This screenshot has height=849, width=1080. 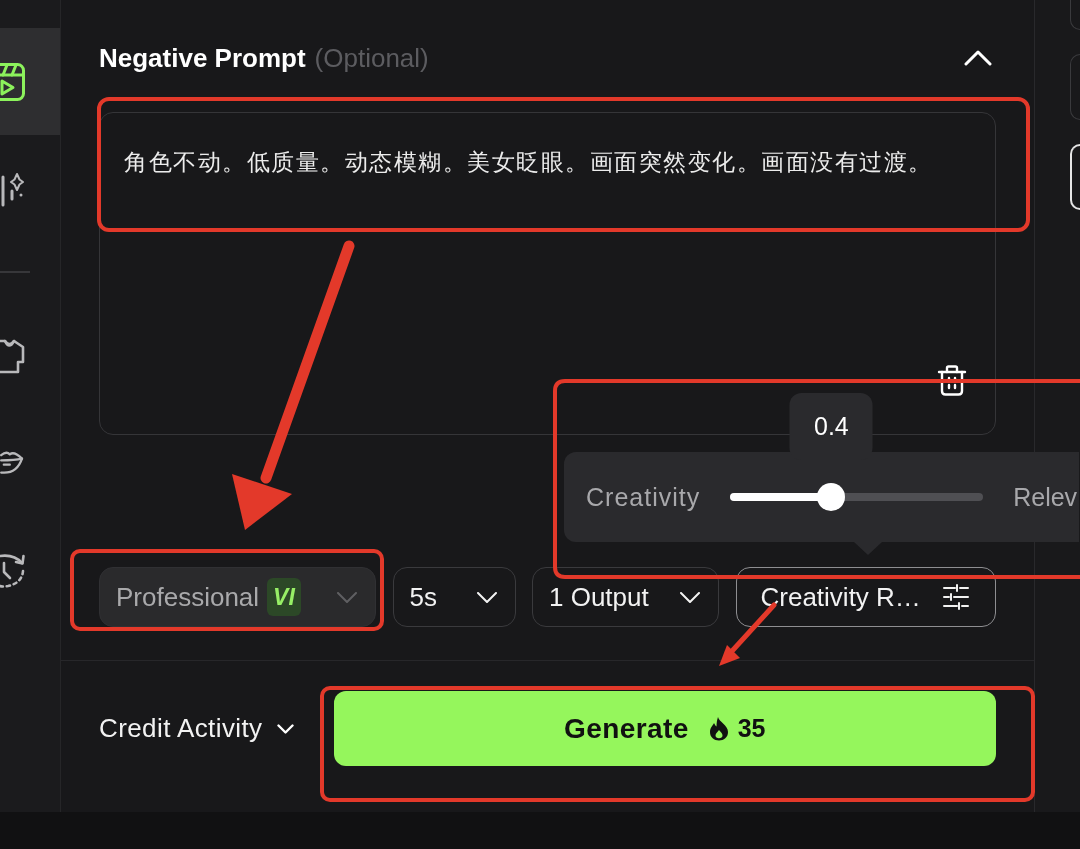 I want to click on section-title: Negative Prompt, so click(x=202, y=58).